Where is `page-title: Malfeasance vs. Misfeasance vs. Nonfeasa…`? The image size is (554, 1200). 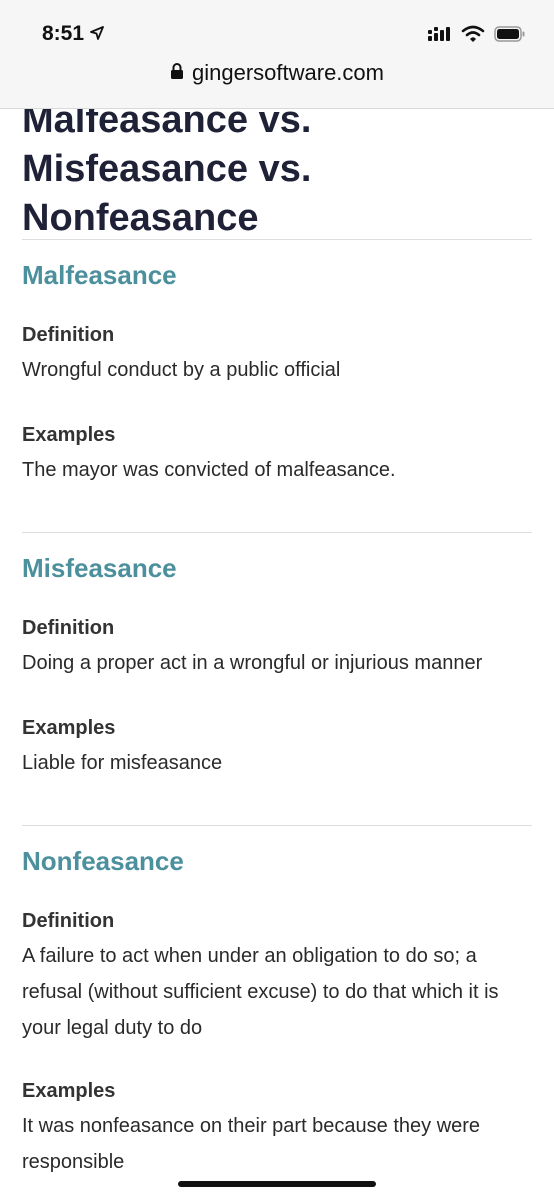 page-title: Malfeasance vs. Misfeasance vs. Nonfeasa… is located at coordinates (167, 169).